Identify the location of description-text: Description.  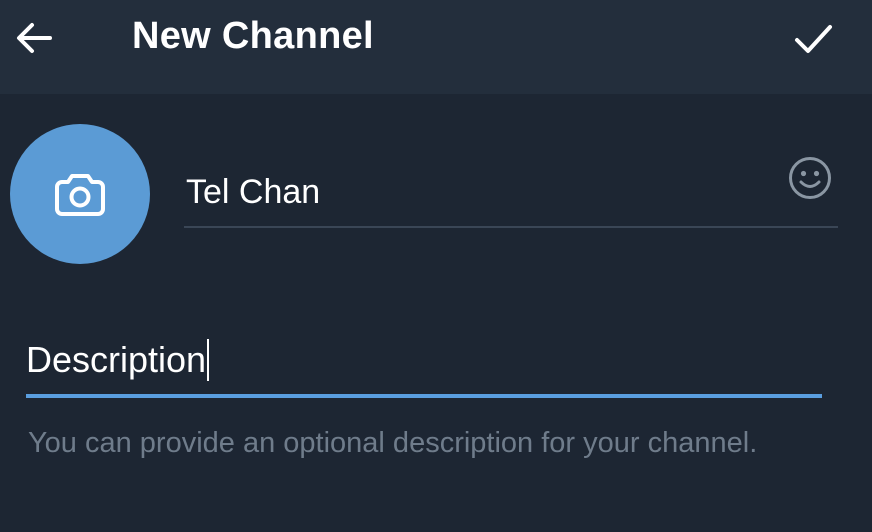
(116, 359).